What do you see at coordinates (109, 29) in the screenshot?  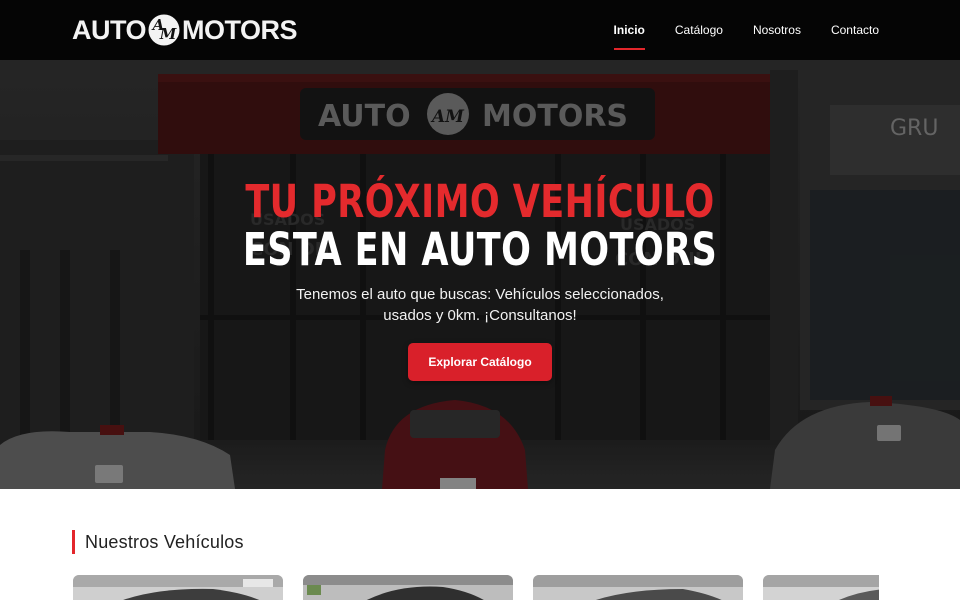 I see `logo-word-left: AUTO` at bounding box center [109, 29].